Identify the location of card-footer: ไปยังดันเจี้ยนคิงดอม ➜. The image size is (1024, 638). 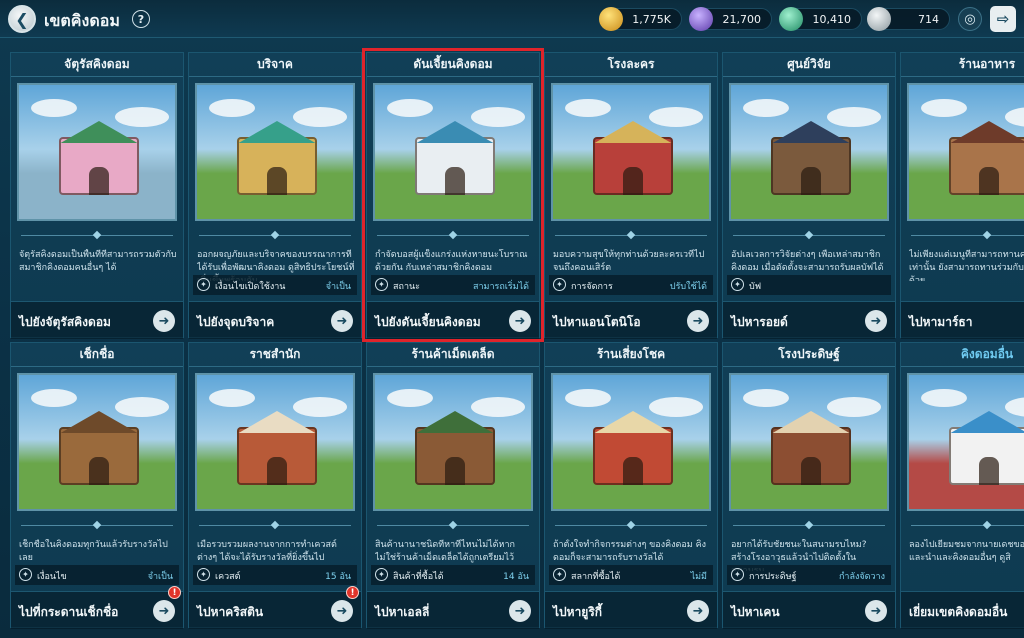
(453, 320).